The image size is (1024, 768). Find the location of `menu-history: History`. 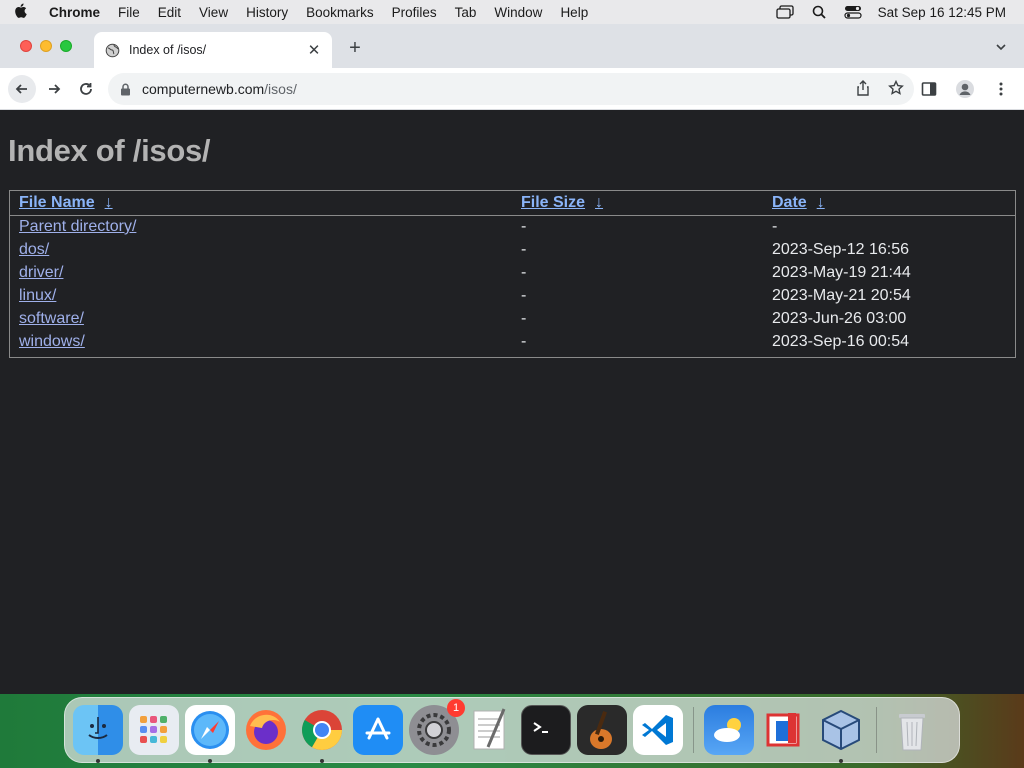

menu-history: History is located at coordinates (267, 12).